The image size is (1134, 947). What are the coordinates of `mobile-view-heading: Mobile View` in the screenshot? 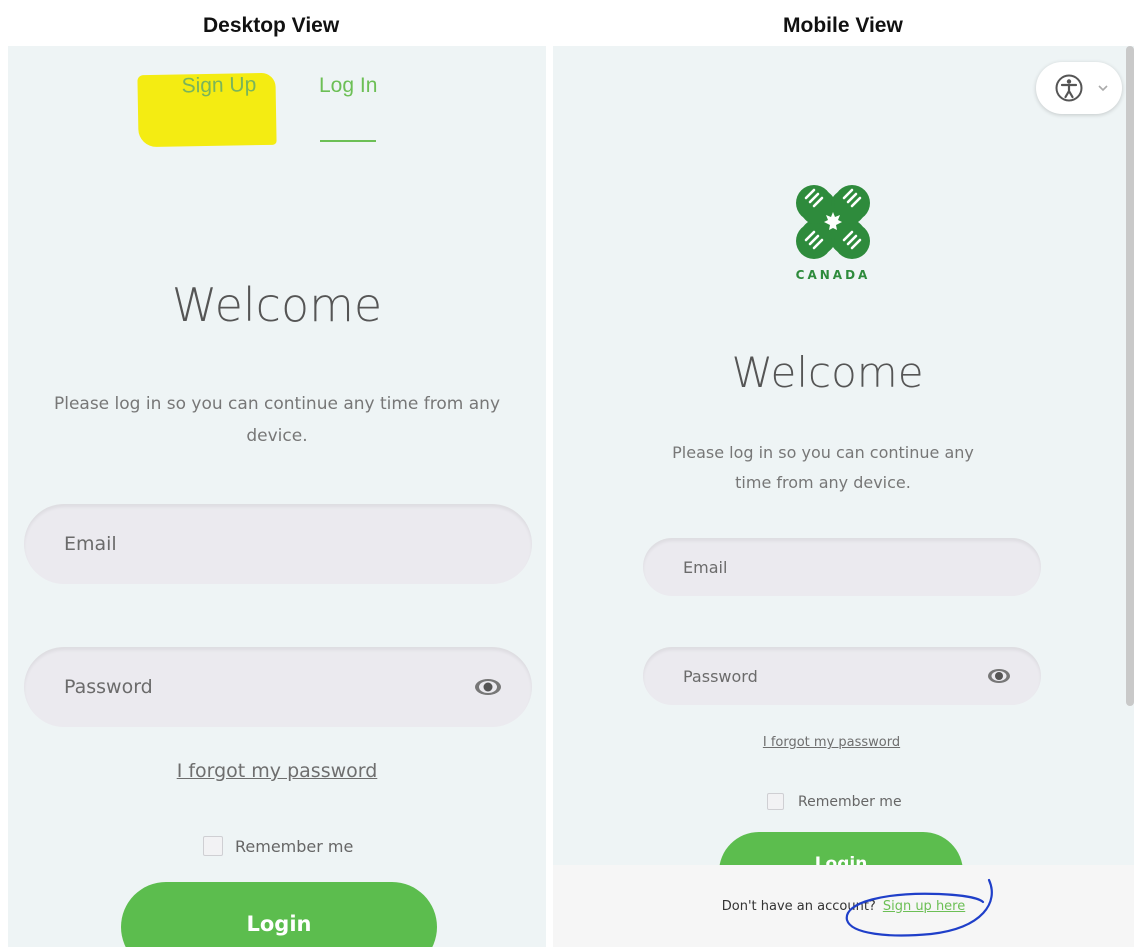 It's located at (843, 25).